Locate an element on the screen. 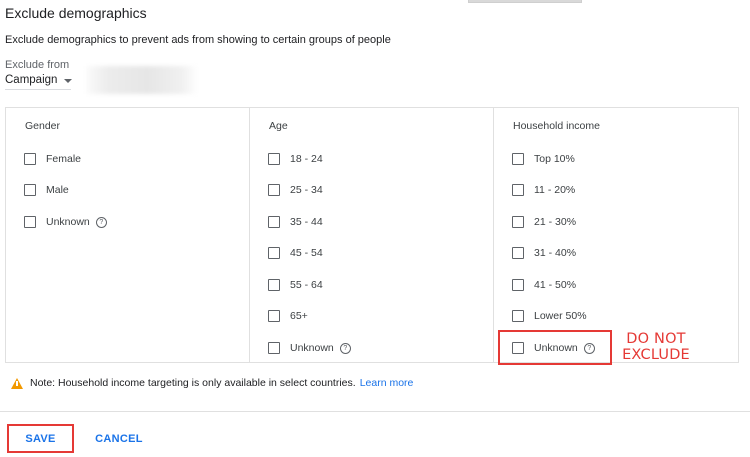  exclude-from-value: Campaign is located at coordinates (31, 80).